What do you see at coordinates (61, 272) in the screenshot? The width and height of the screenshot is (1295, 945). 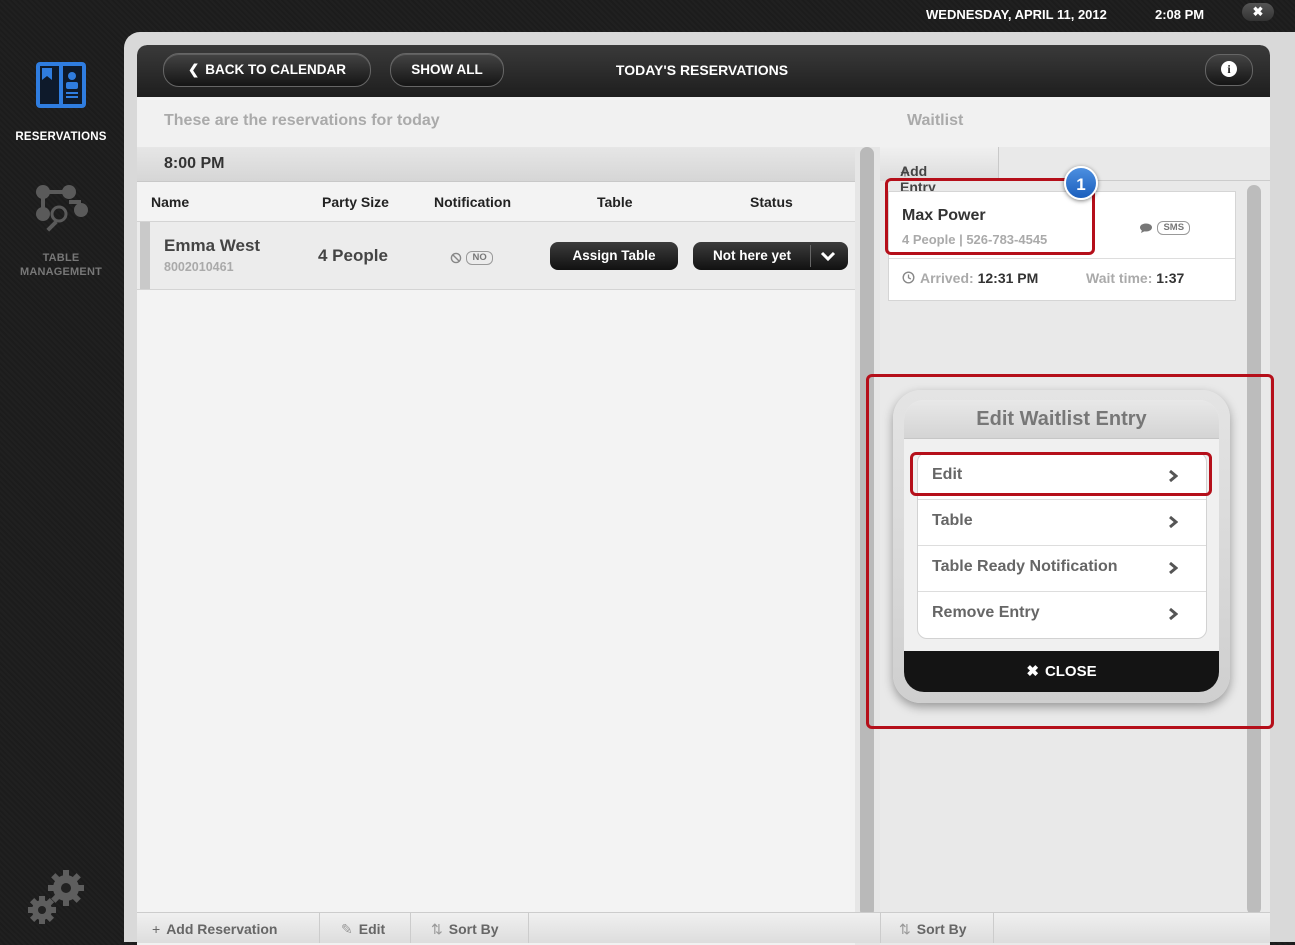 I see `nav-table-management-line2: MANAGEMENT` at bounding box center [61, 272].